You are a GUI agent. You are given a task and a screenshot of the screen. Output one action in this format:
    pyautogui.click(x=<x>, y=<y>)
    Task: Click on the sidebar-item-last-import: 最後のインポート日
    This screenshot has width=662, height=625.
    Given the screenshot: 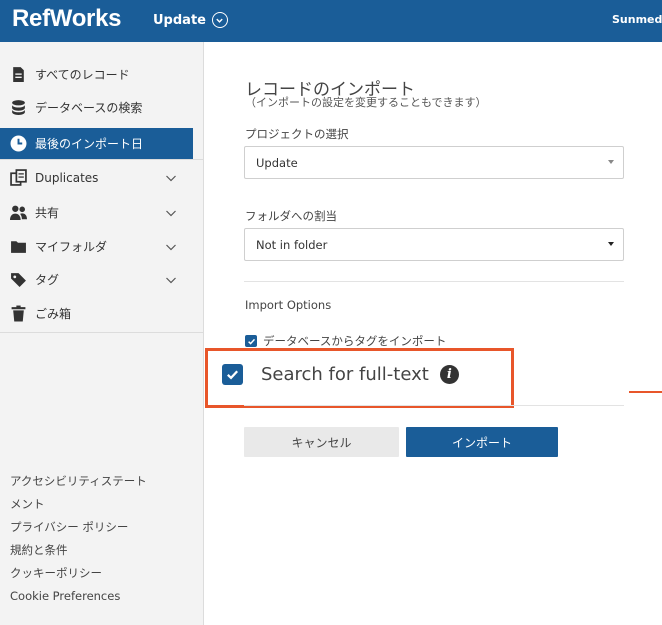 What is the action you would take?
    pyautogui.click(x=96, y=143)
    